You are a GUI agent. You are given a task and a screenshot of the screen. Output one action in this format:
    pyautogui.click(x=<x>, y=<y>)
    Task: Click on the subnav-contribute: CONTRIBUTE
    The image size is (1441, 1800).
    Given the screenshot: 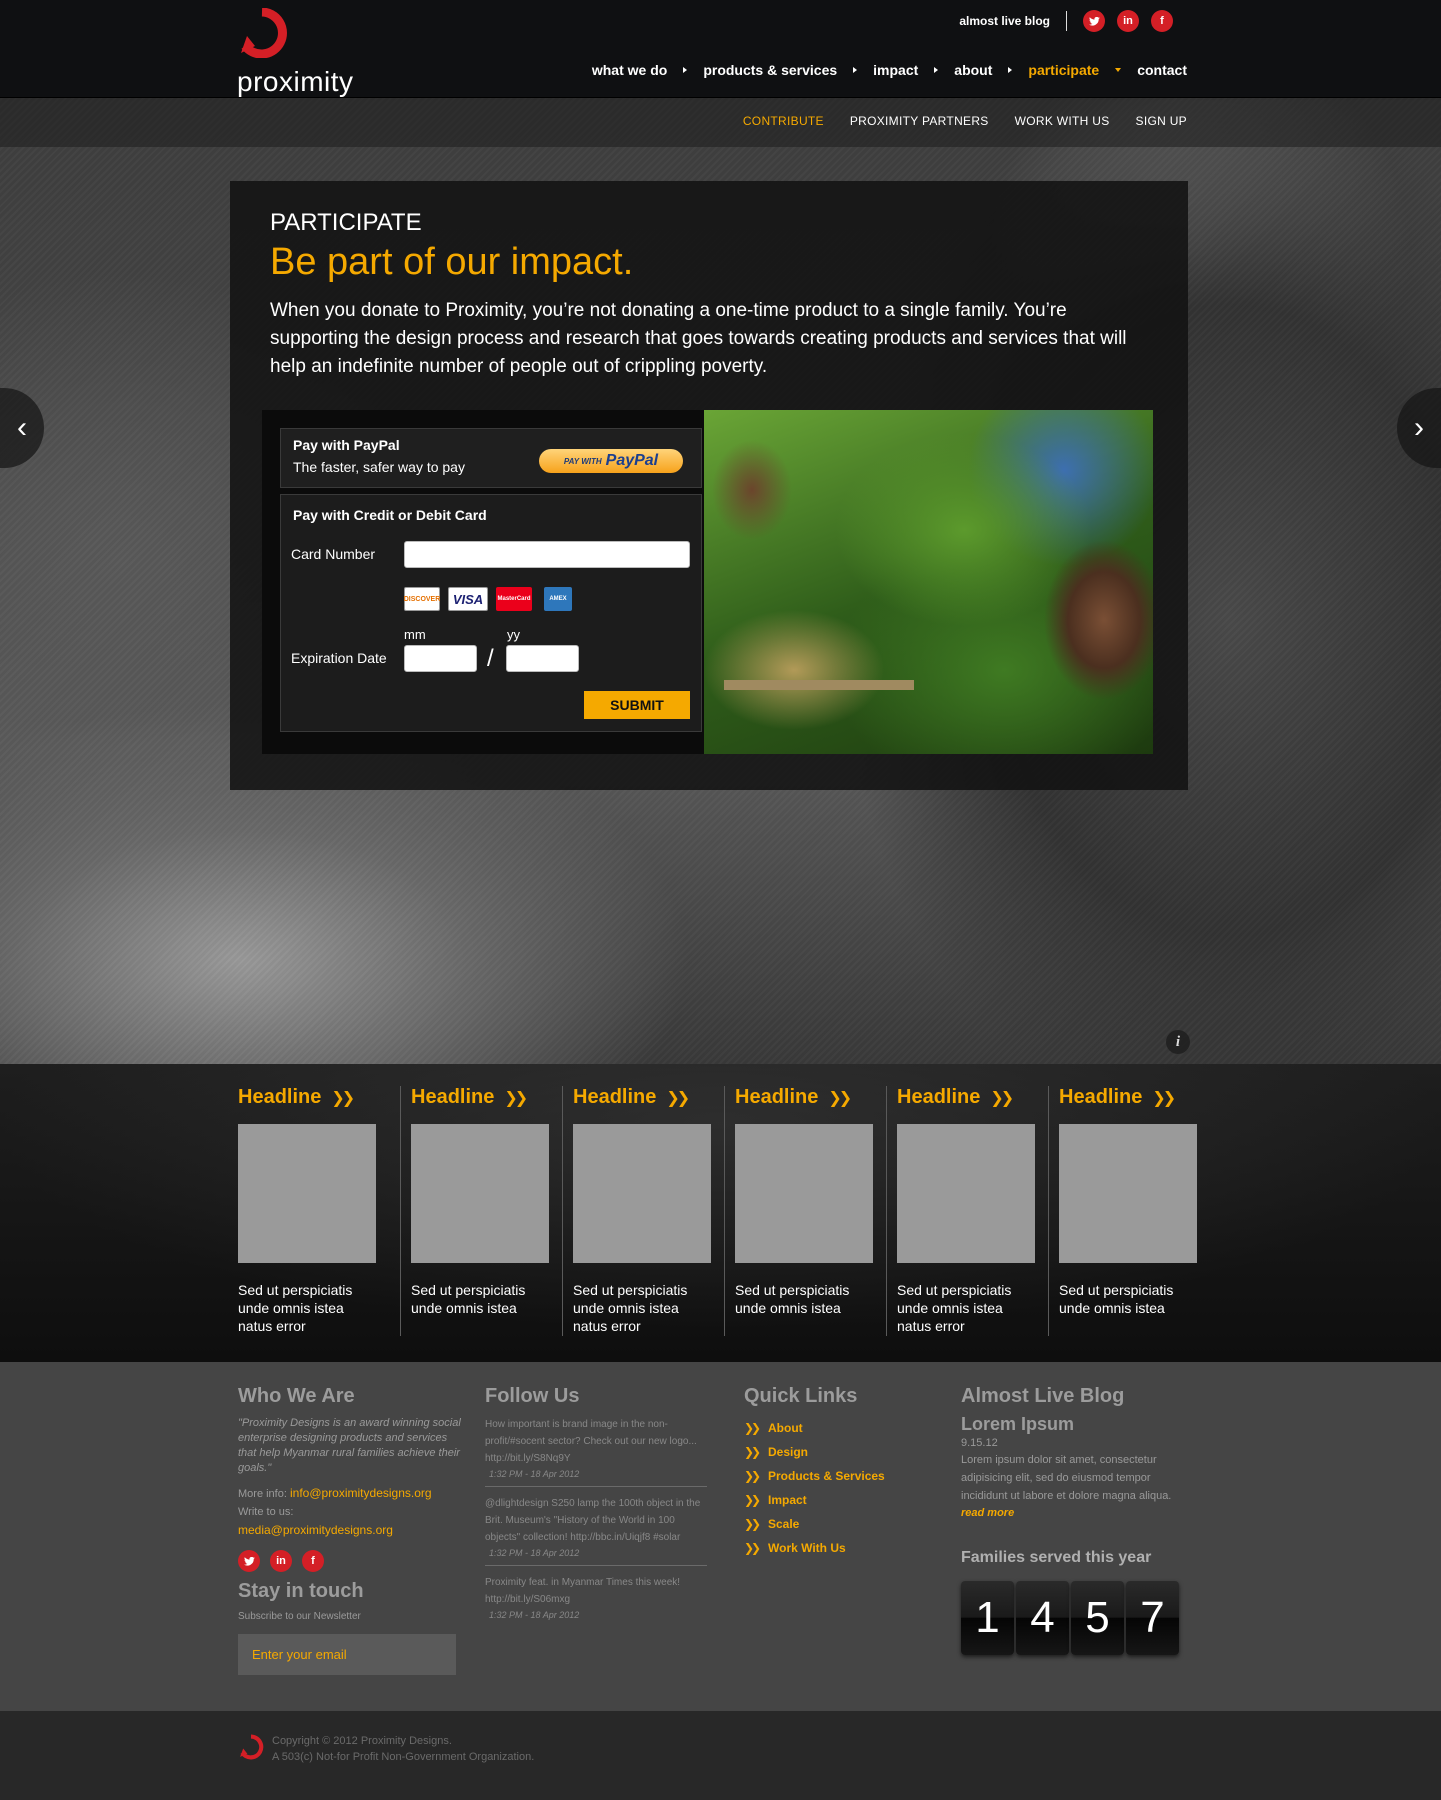 What is the action you would take?
    pyautogui.click(x=783, y=121)
    